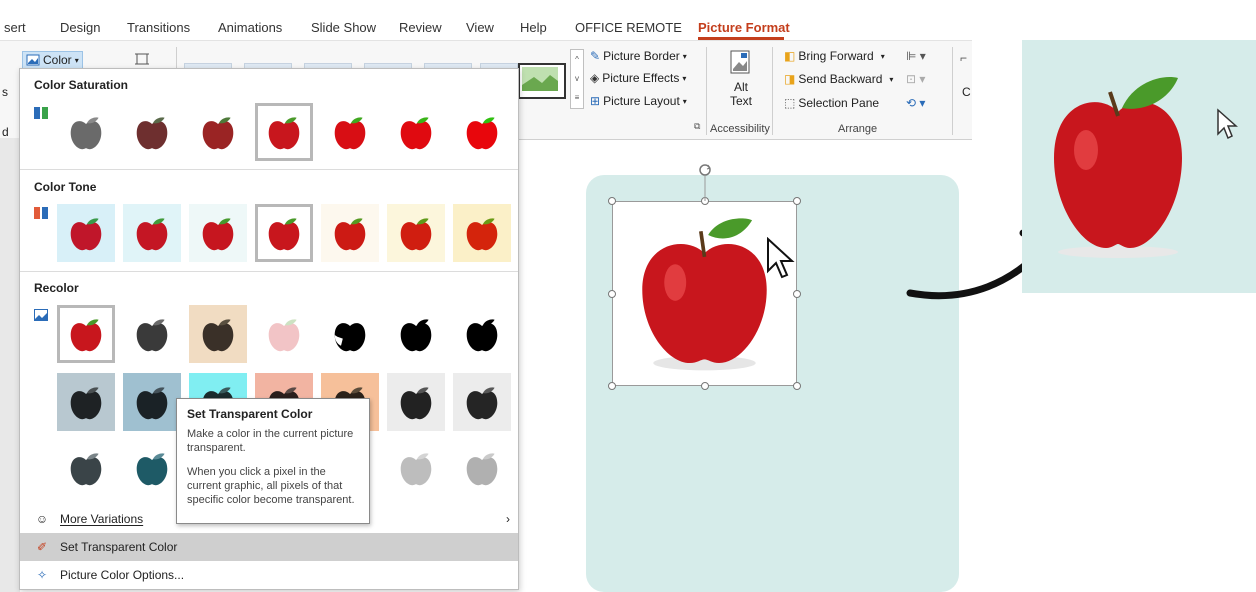 This screenshot has height=592, width=1256. I want to click on picture-layout-label: Picture Layout, so click(641, 101).